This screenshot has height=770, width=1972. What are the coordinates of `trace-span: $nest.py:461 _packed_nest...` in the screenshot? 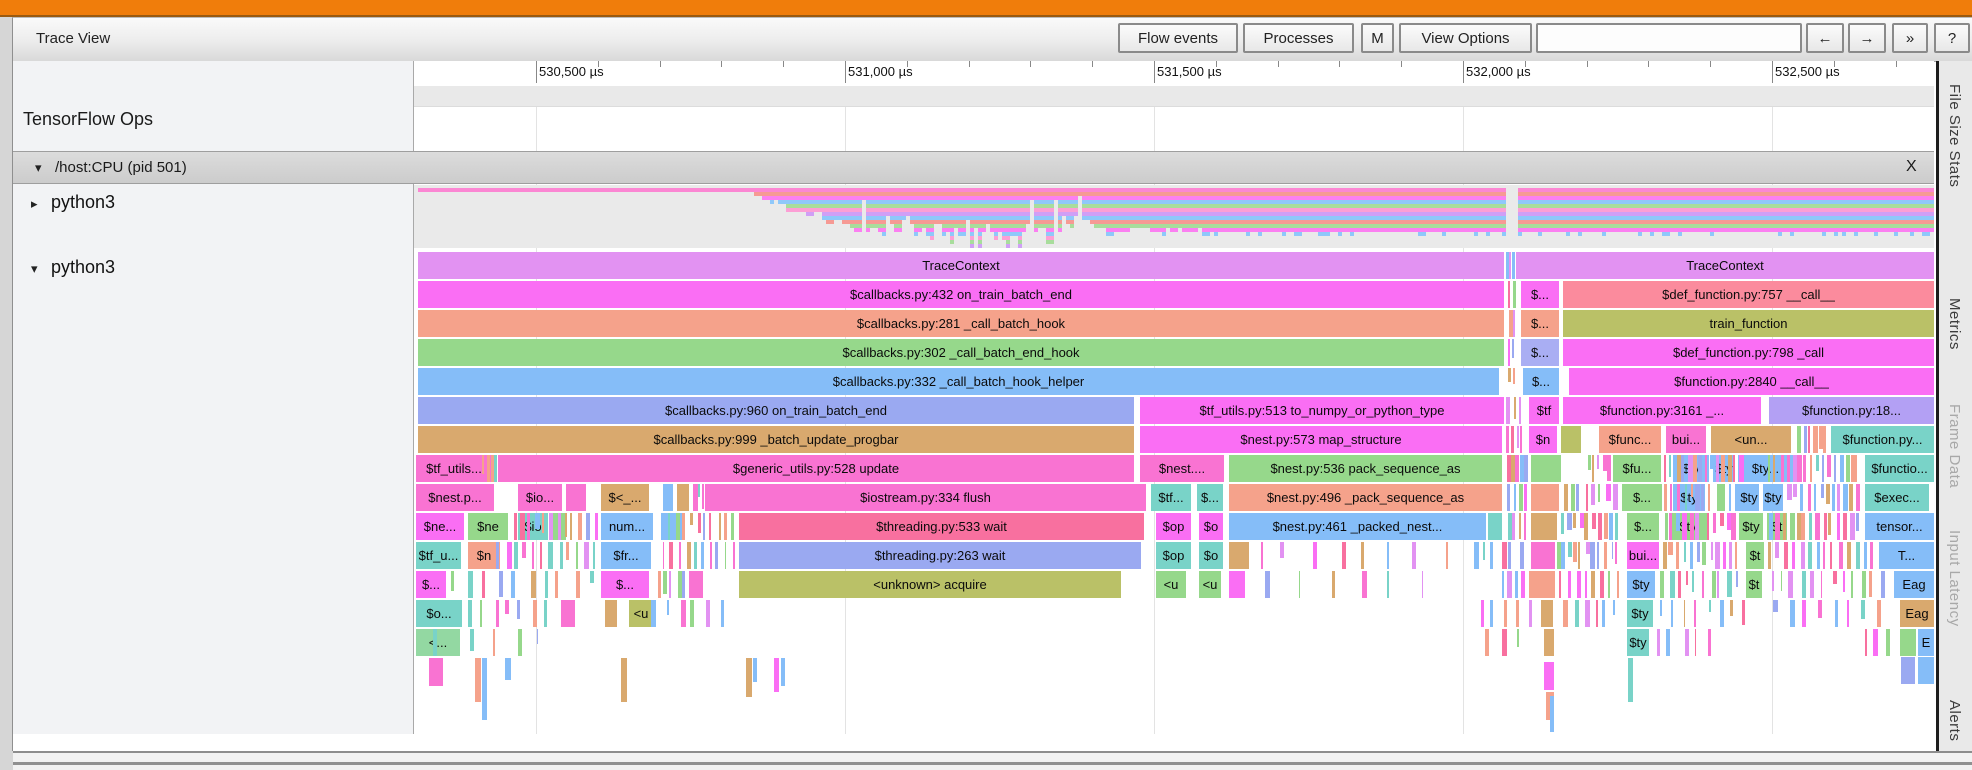 It's located at (1357, 526).